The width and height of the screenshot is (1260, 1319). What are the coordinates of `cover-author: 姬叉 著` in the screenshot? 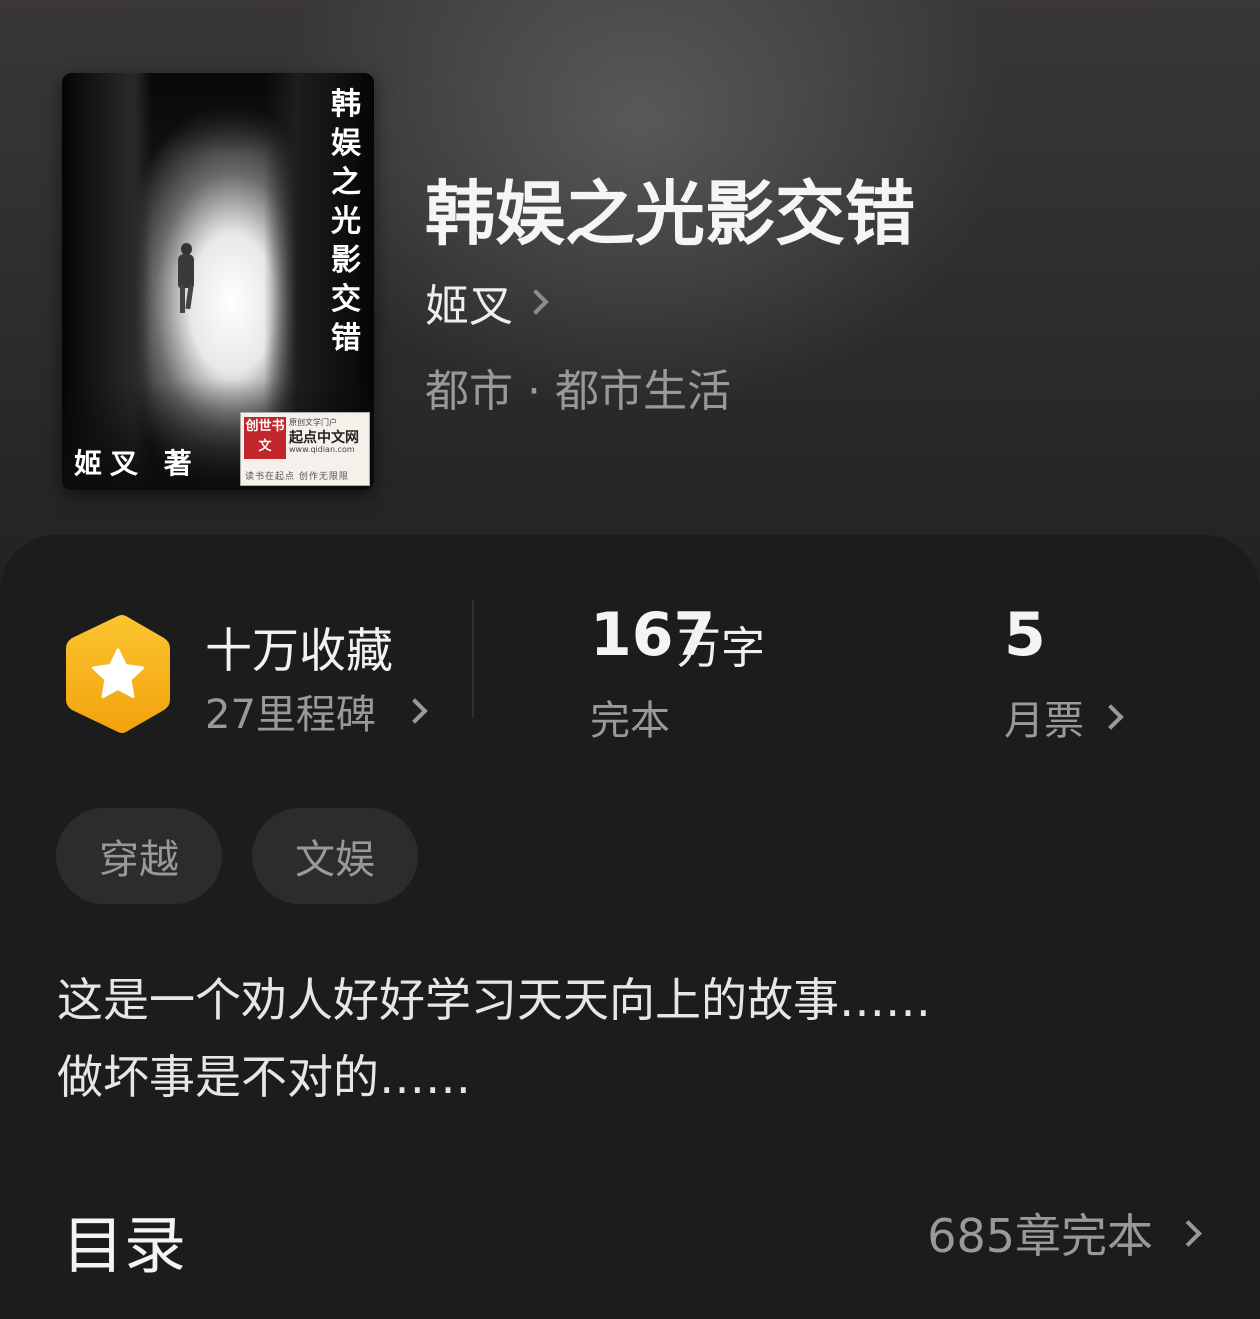 It's located at (137, 463).